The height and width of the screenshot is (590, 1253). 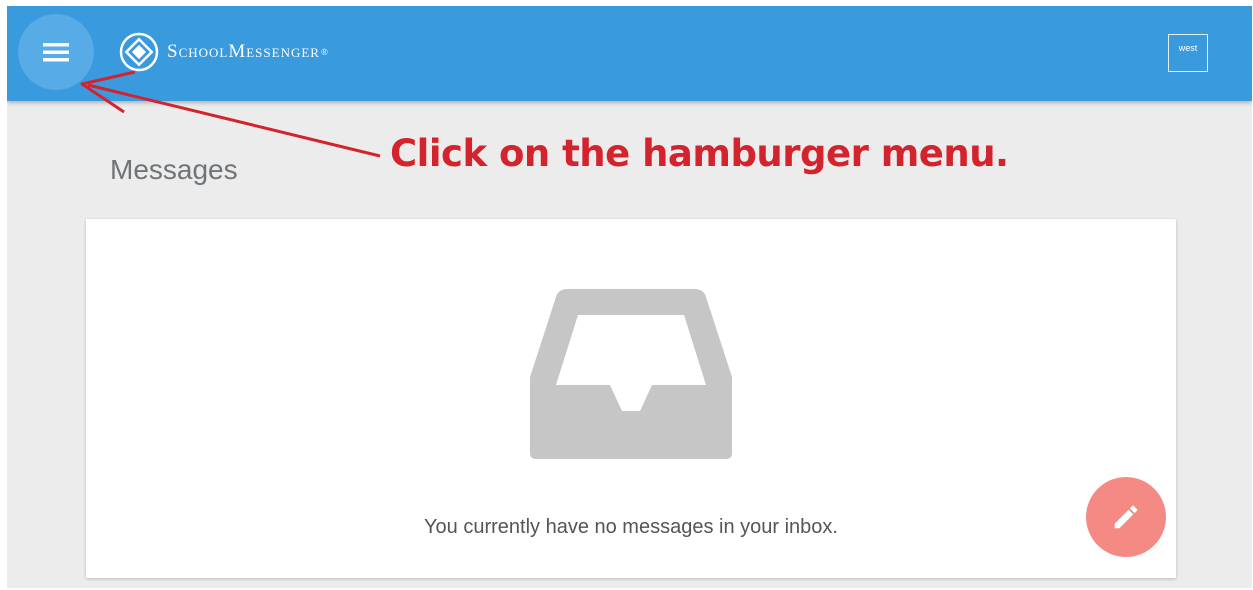 I want to click on brand-registered-mark: ®, so click(x=324, y=52).